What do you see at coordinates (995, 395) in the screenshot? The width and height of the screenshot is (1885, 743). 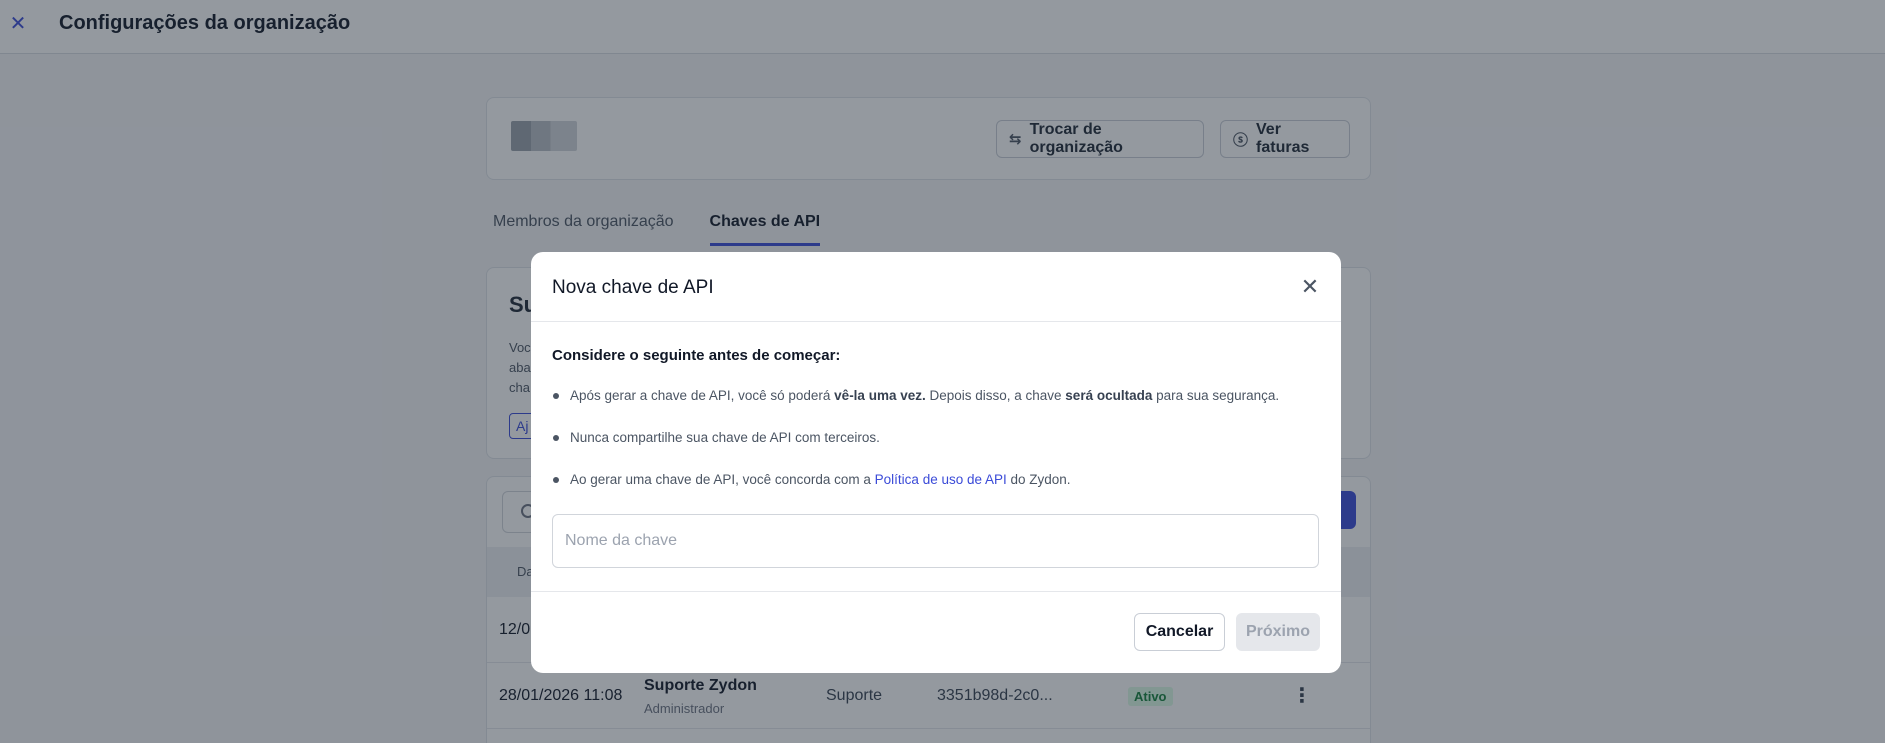 I see `bullet-text: Depois disso, a chave` at bounding box center [995, 395].